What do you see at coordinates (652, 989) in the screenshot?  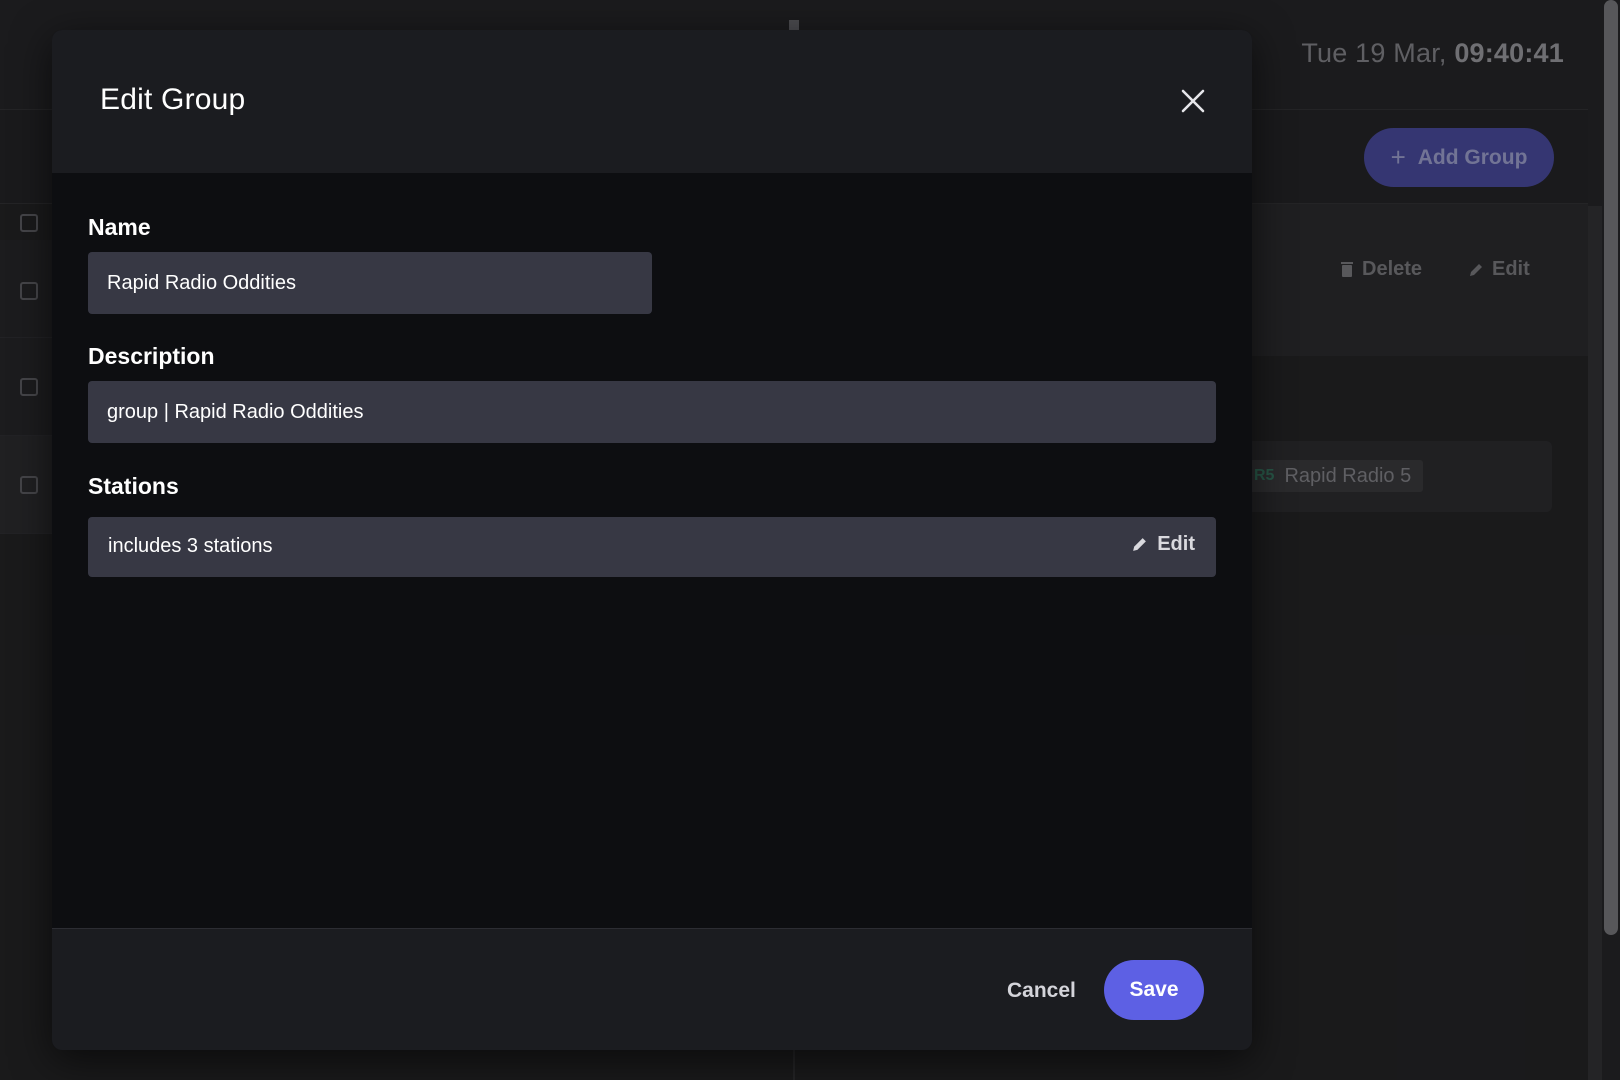 I see `dialog-footer: Cancel Save` at bounding box center [652, 989].